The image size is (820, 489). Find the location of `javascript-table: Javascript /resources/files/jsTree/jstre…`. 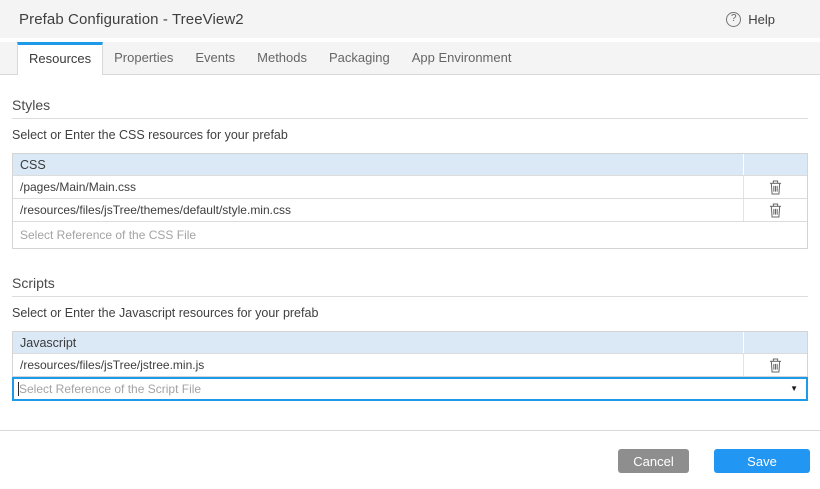

javascript-table: Javascript /resources/files/jsTree/jstre… is located at coordinates (410, 354).